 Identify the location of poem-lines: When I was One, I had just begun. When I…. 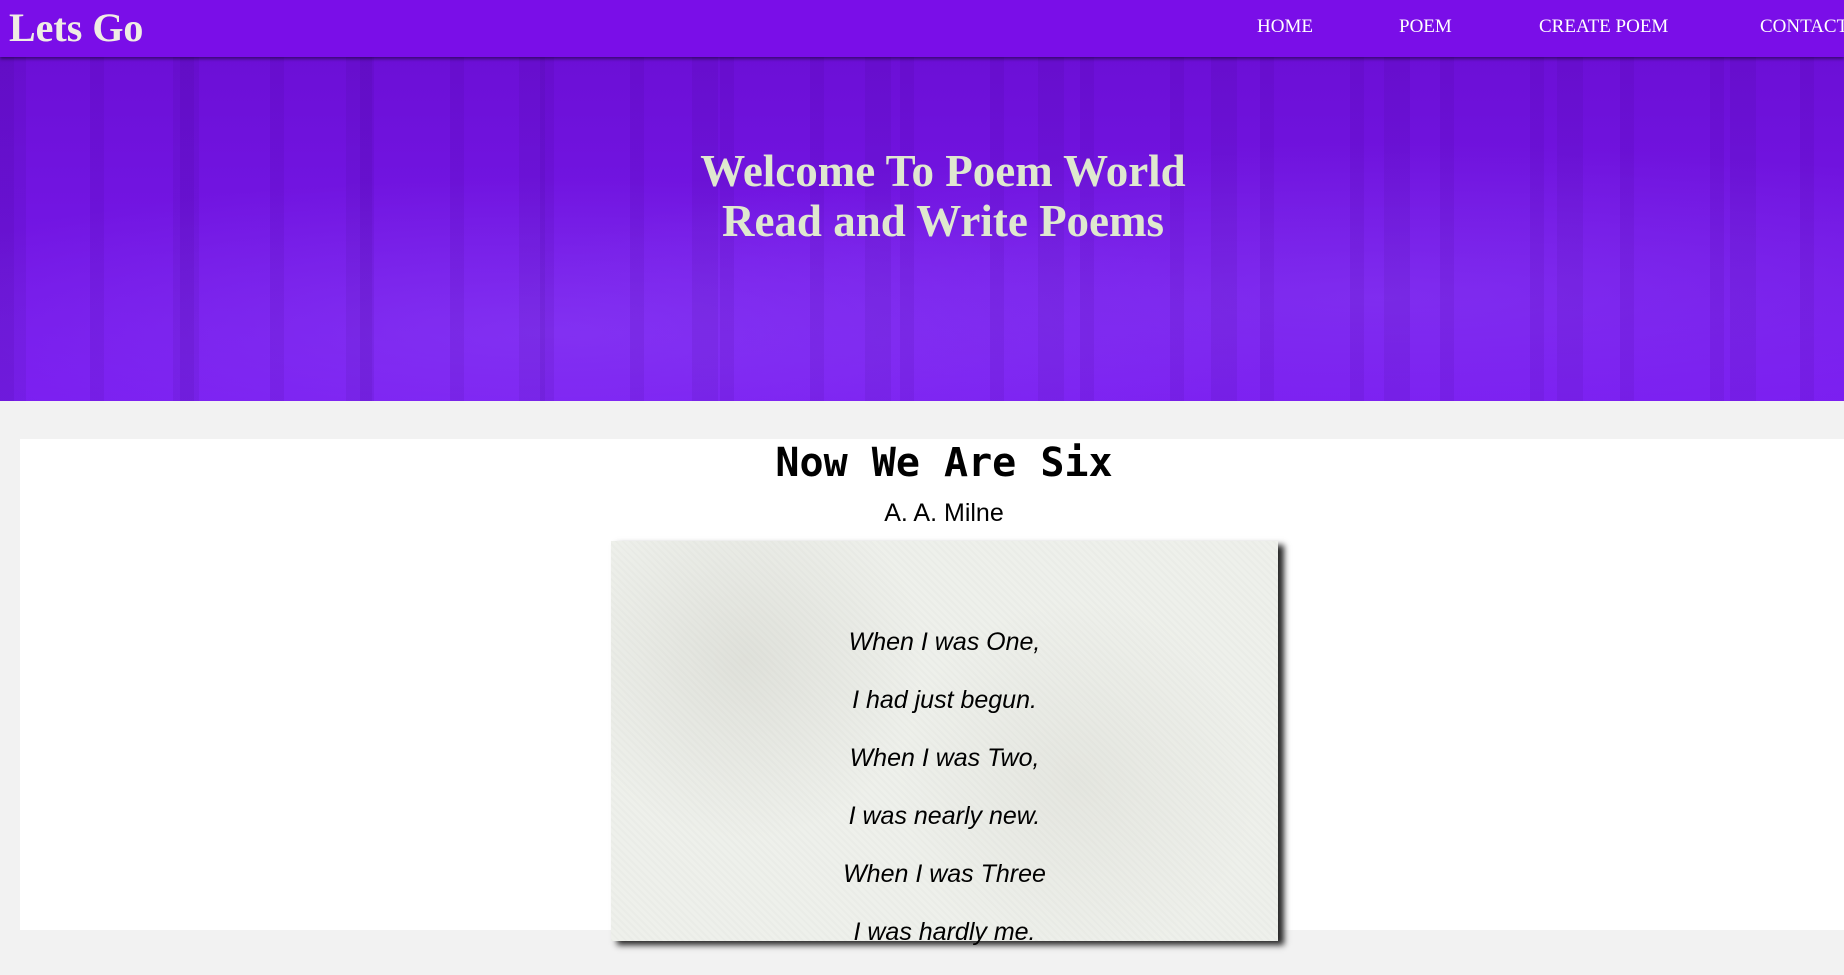
(944, 801).